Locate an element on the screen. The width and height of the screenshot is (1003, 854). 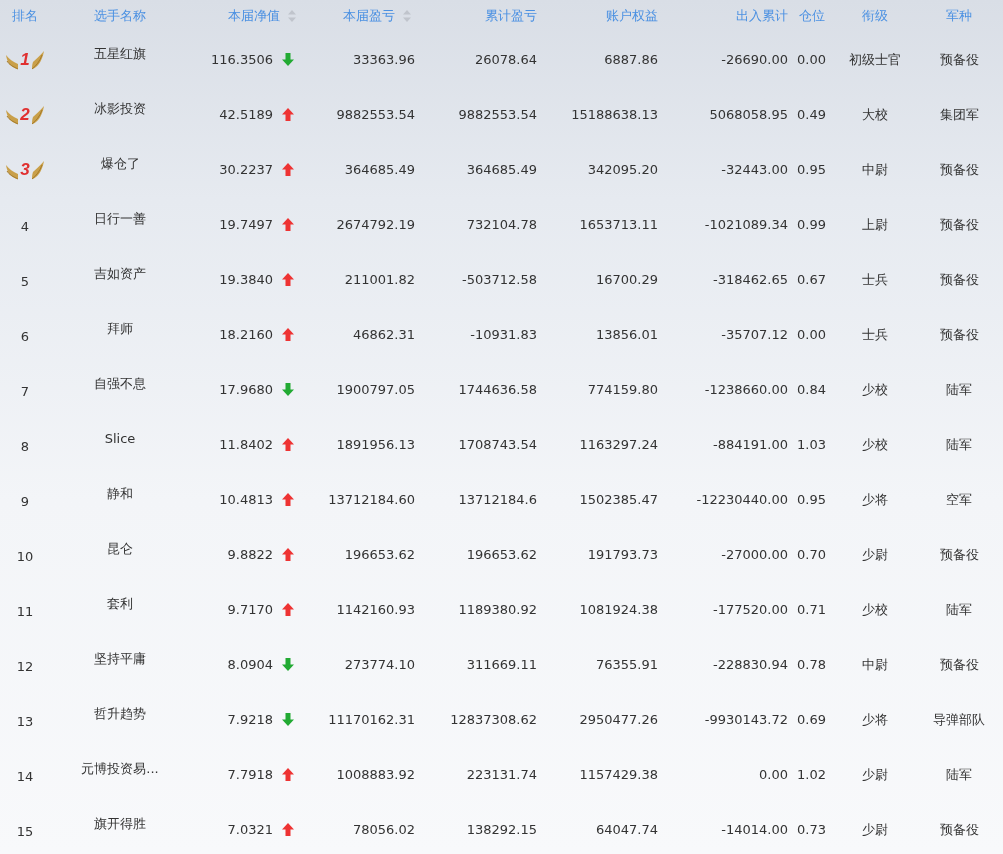
total-profit-value: 12837308.62 is located at coordinates (493, 719).